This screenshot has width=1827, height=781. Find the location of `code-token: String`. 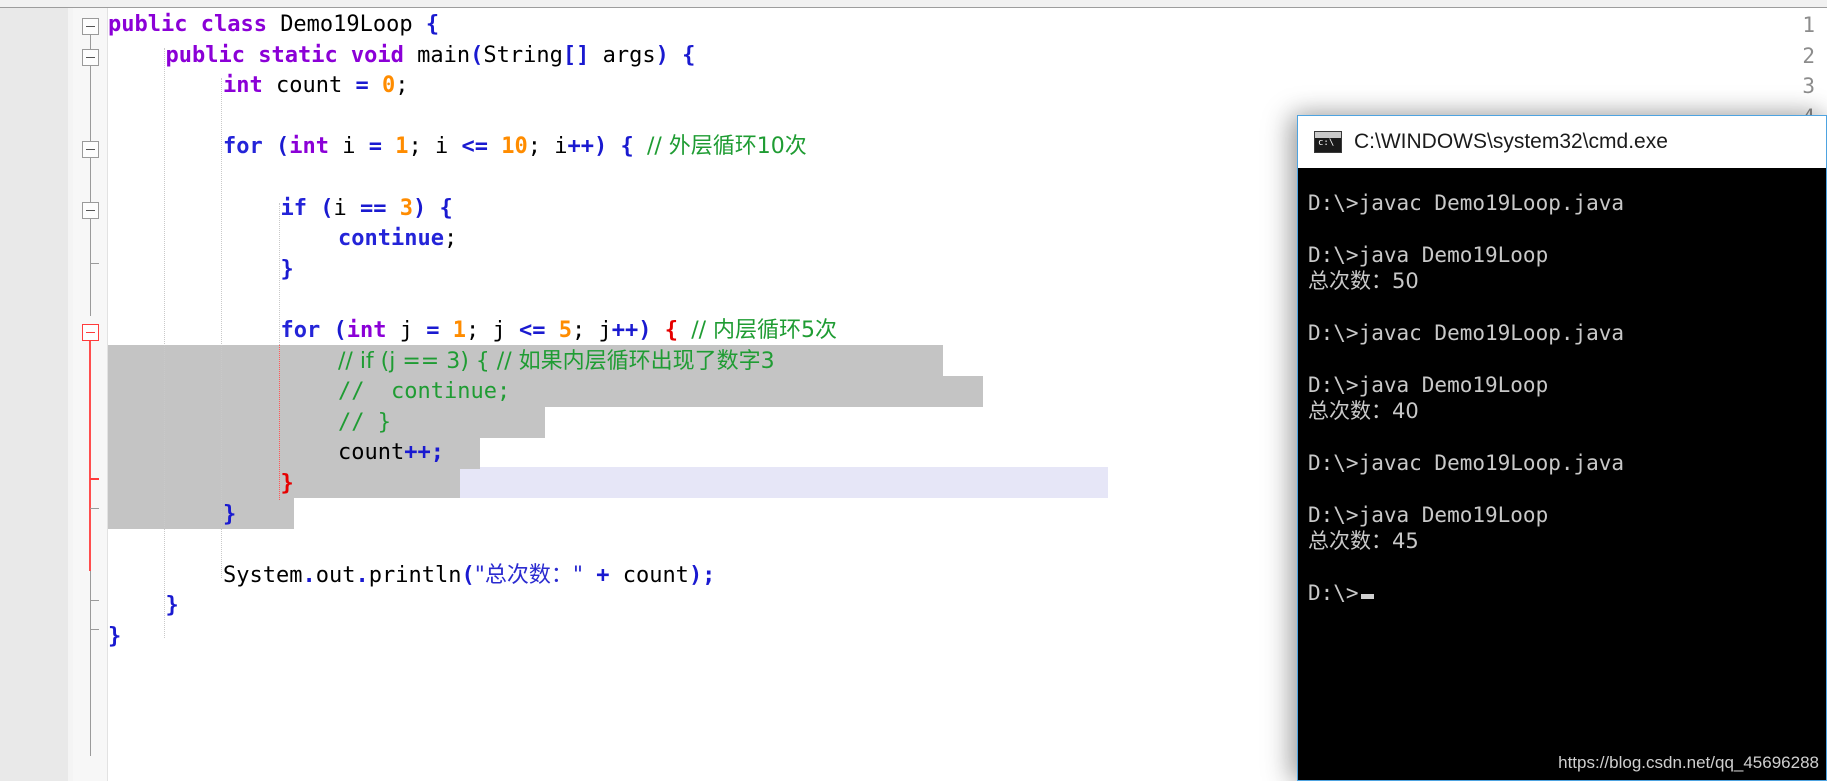

code-token: String is located at coordinates (523, 55).